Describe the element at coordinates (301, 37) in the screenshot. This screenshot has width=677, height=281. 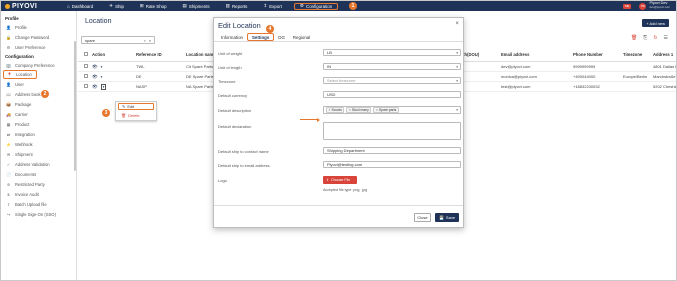
I see `tab-regional: Regional` at that location.